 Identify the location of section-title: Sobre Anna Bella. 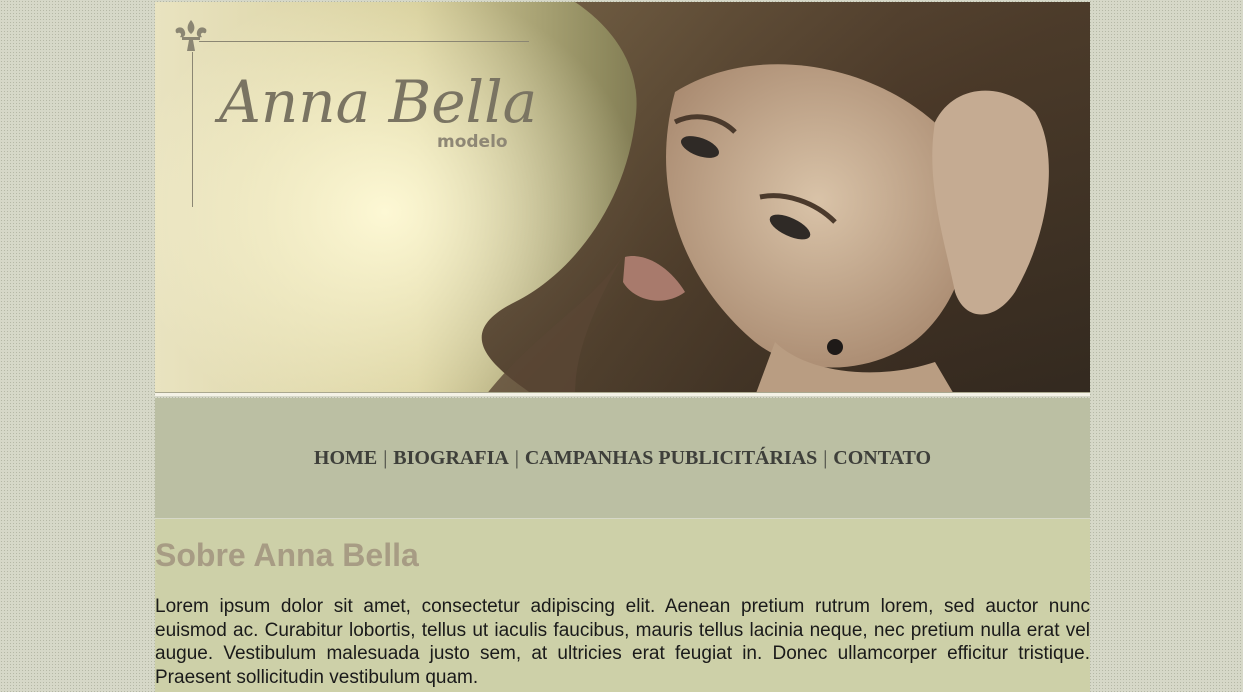
(287, 555).